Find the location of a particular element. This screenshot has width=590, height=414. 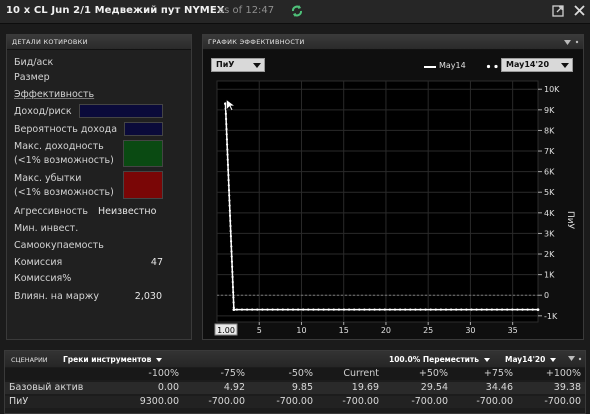

refresh-icon is located at coordinates (297, 11).